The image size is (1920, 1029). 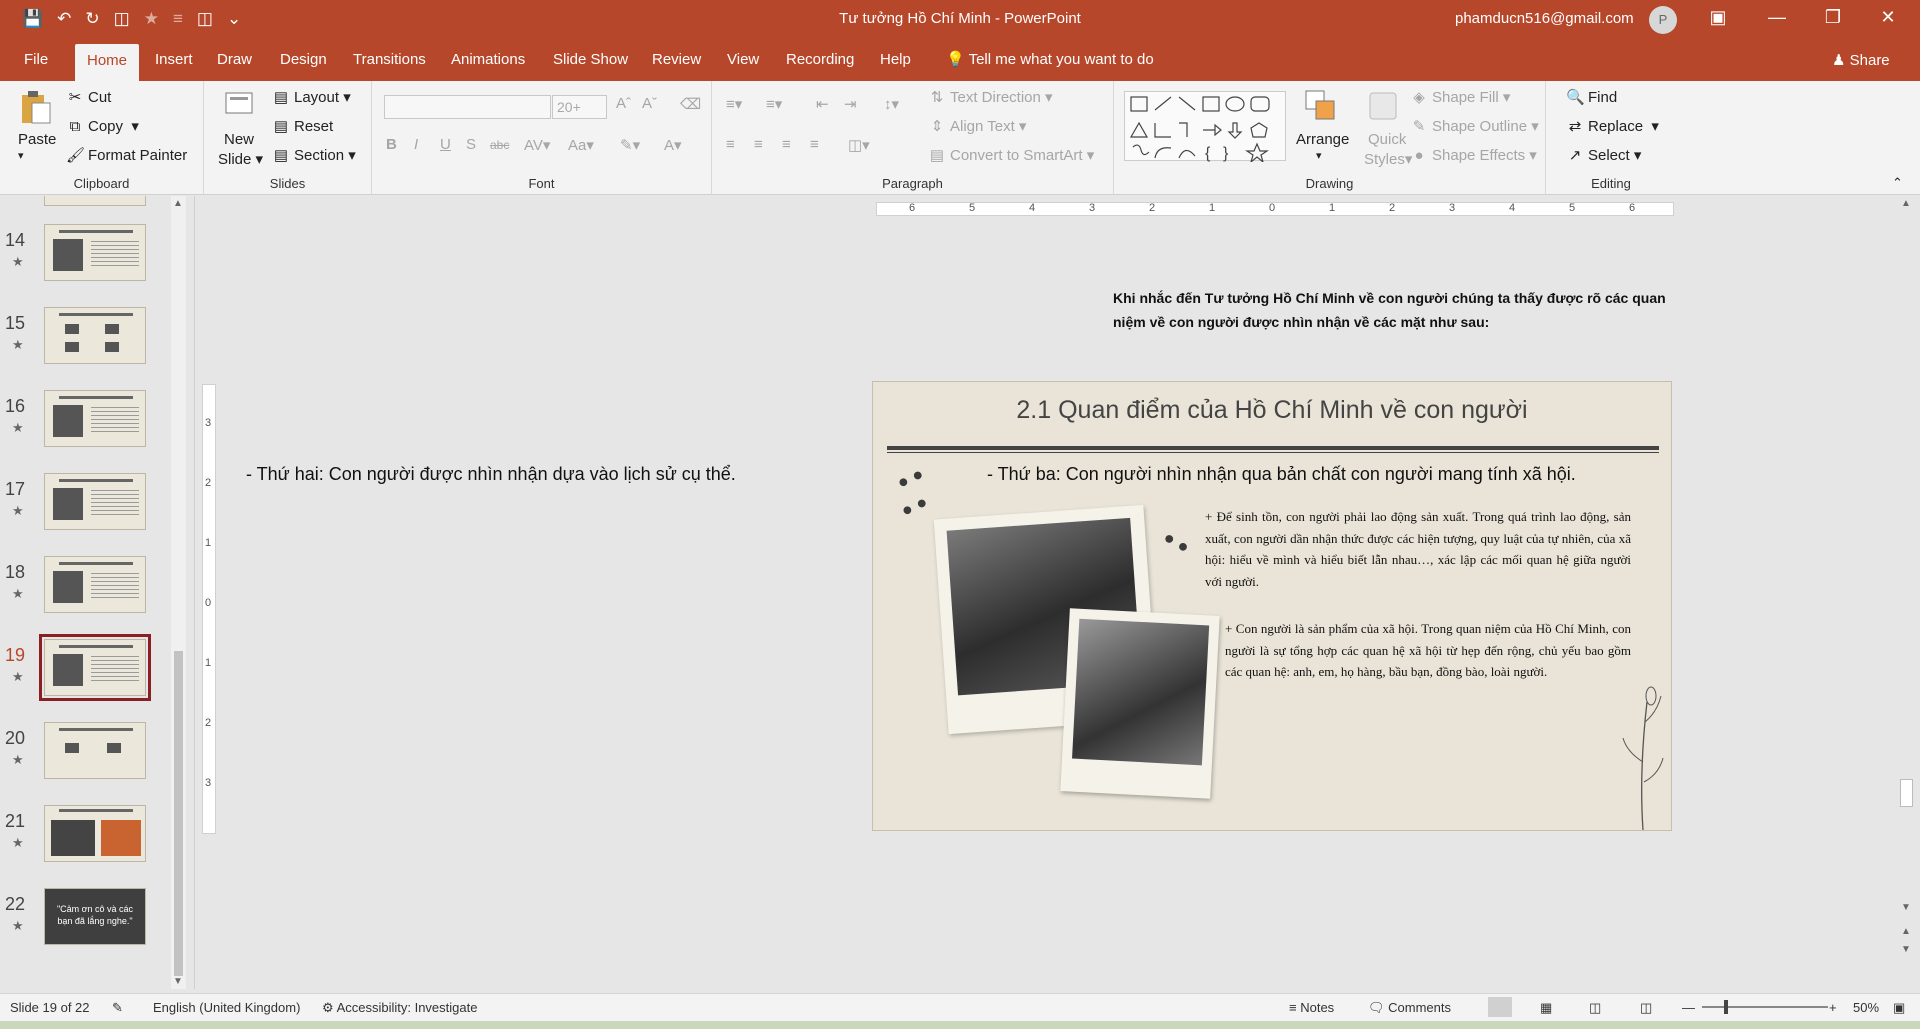 I want to click on slide-thumb-18: 18 ★, so click(x=90, y=589).